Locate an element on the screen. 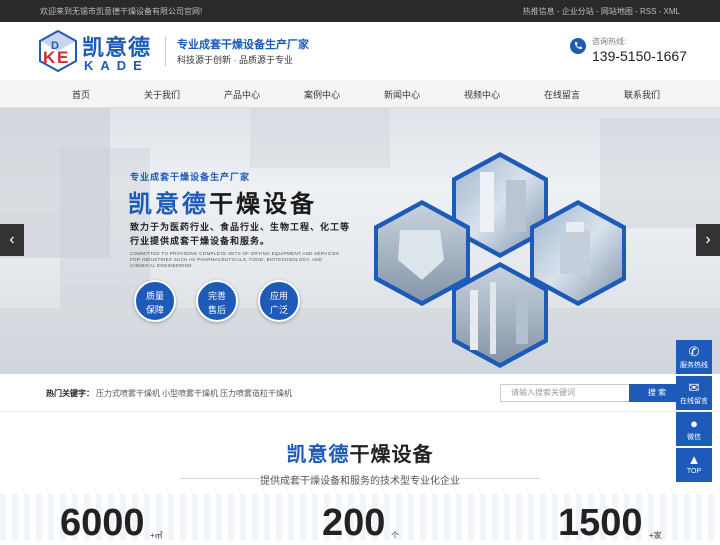 The height and width of the screenshot is (545, 720). arrow-up-icon: ▲ is located at coordinates (694, 459).